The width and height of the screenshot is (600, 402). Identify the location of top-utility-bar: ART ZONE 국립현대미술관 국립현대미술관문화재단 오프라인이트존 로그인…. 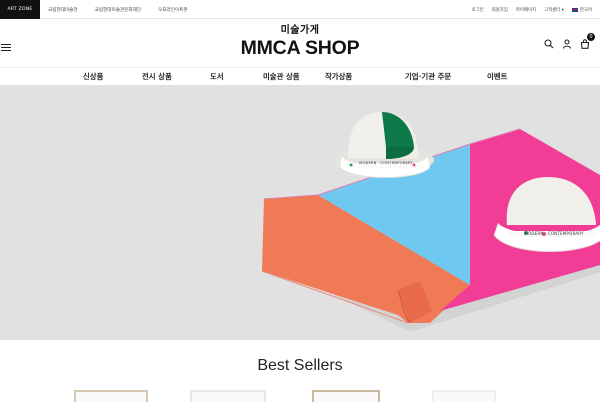
(300, 9).